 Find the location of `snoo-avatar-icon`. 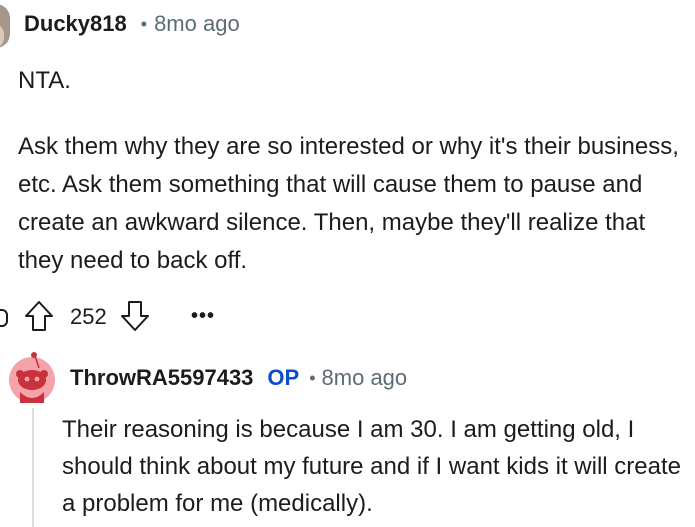

snoo-avatar-icon is located at coordinates (32, 377).